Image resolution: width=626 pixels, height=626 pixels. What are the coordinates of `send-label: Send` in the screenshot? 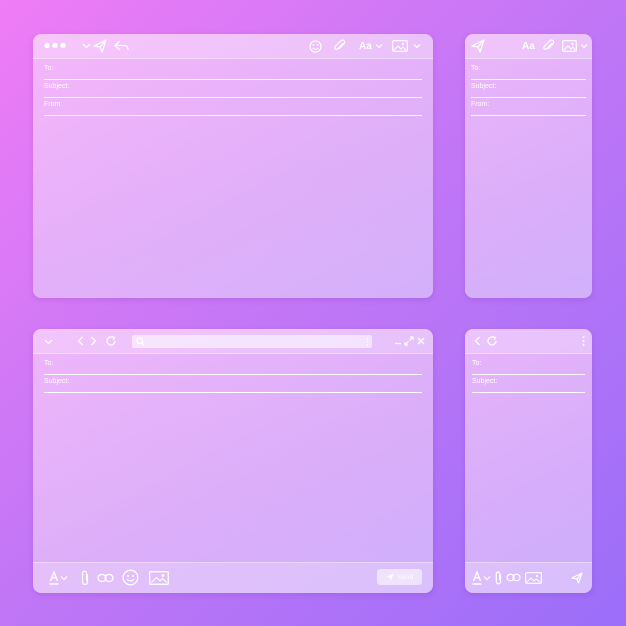 It's located at (405, 577).